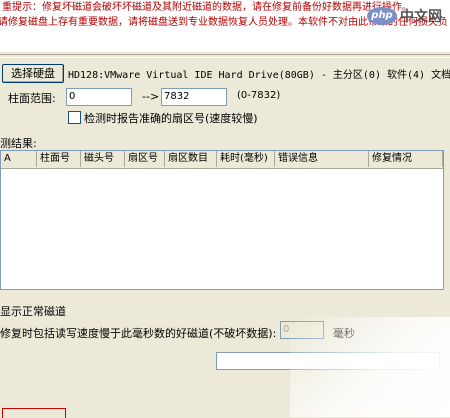 This screenshot has height=418, width=450. I want to click on col-header-cylinder: 柱面号, so click(59, 159).